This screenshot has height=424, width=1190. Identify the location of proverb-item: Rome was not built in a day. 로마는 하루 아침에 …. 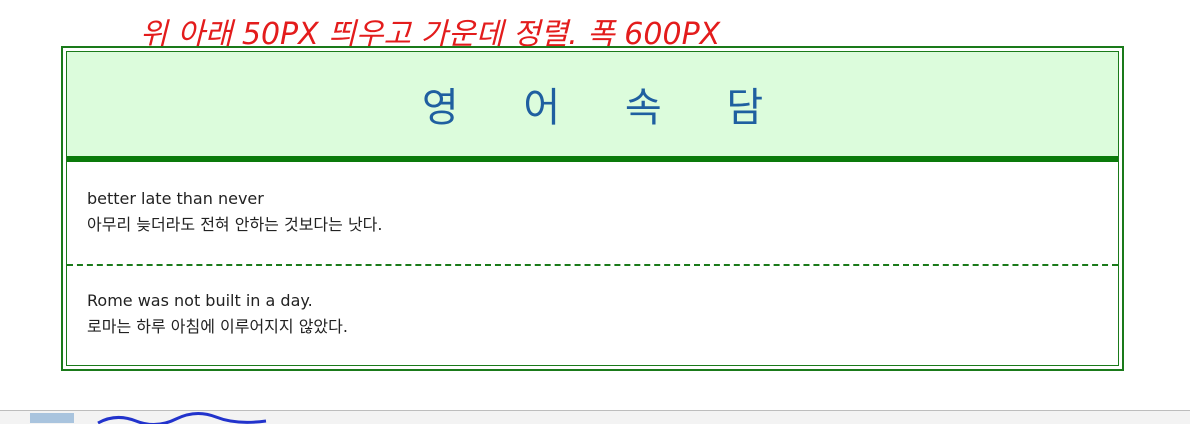
(592, 314).